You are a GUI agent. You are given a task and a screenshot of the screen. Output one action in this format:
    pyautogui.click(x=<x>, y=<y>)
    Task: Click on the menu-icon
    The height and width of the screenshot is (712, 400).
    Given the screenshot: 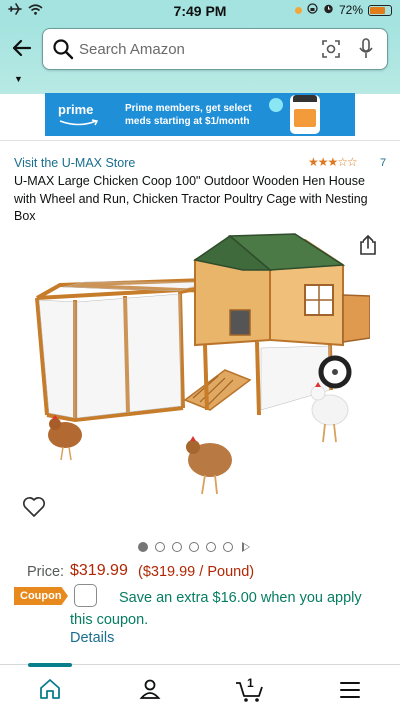 What is the action you would take?
    pyautogui.click(x=350, y=692)
    